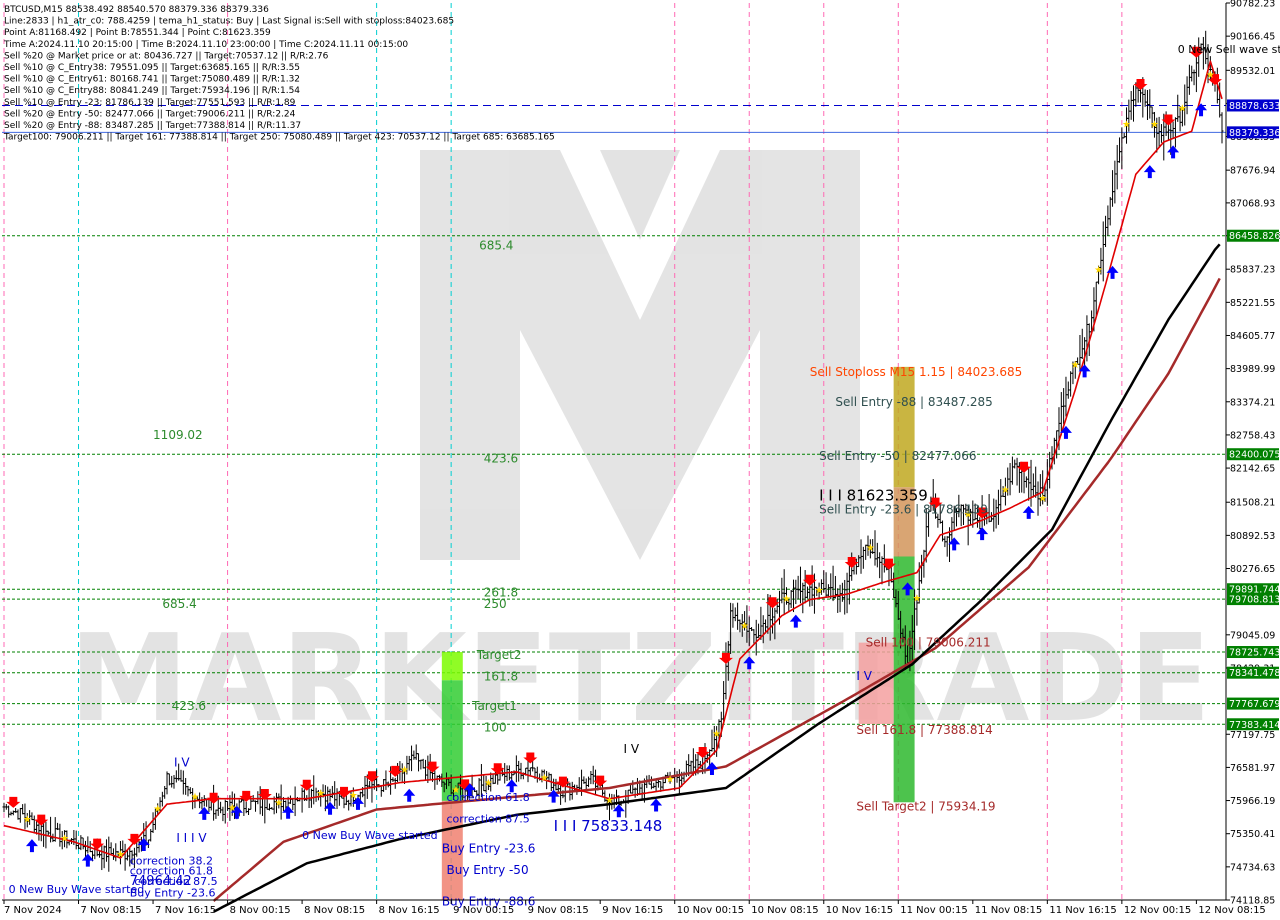 The image size is (1280, 920). Describe the element at coordinates (913, 402) in the screenshot. I see `chart-annotation: Sell Entry -88 | 83487.285` at that location.